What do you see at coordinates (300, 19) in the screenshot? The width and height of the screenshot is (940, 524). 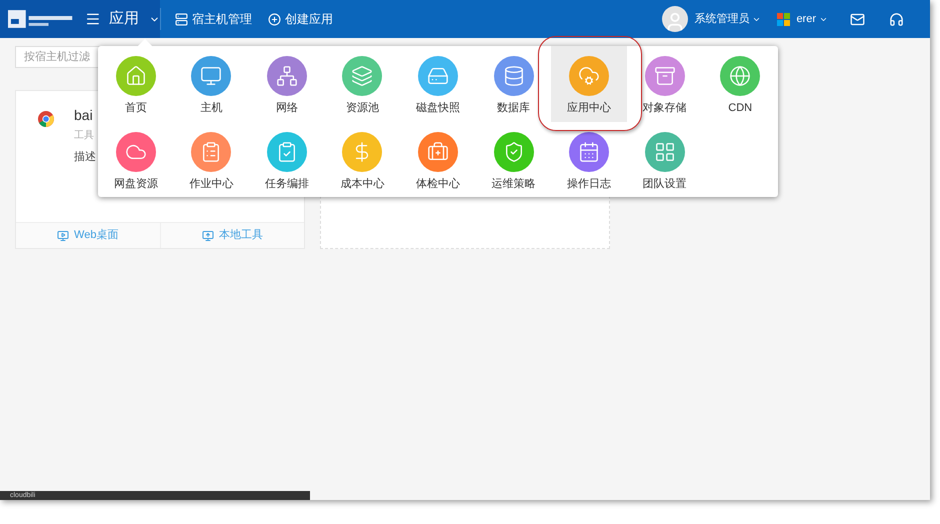 I see `nav-link: 创建应用` at bounding box center [300, 19].